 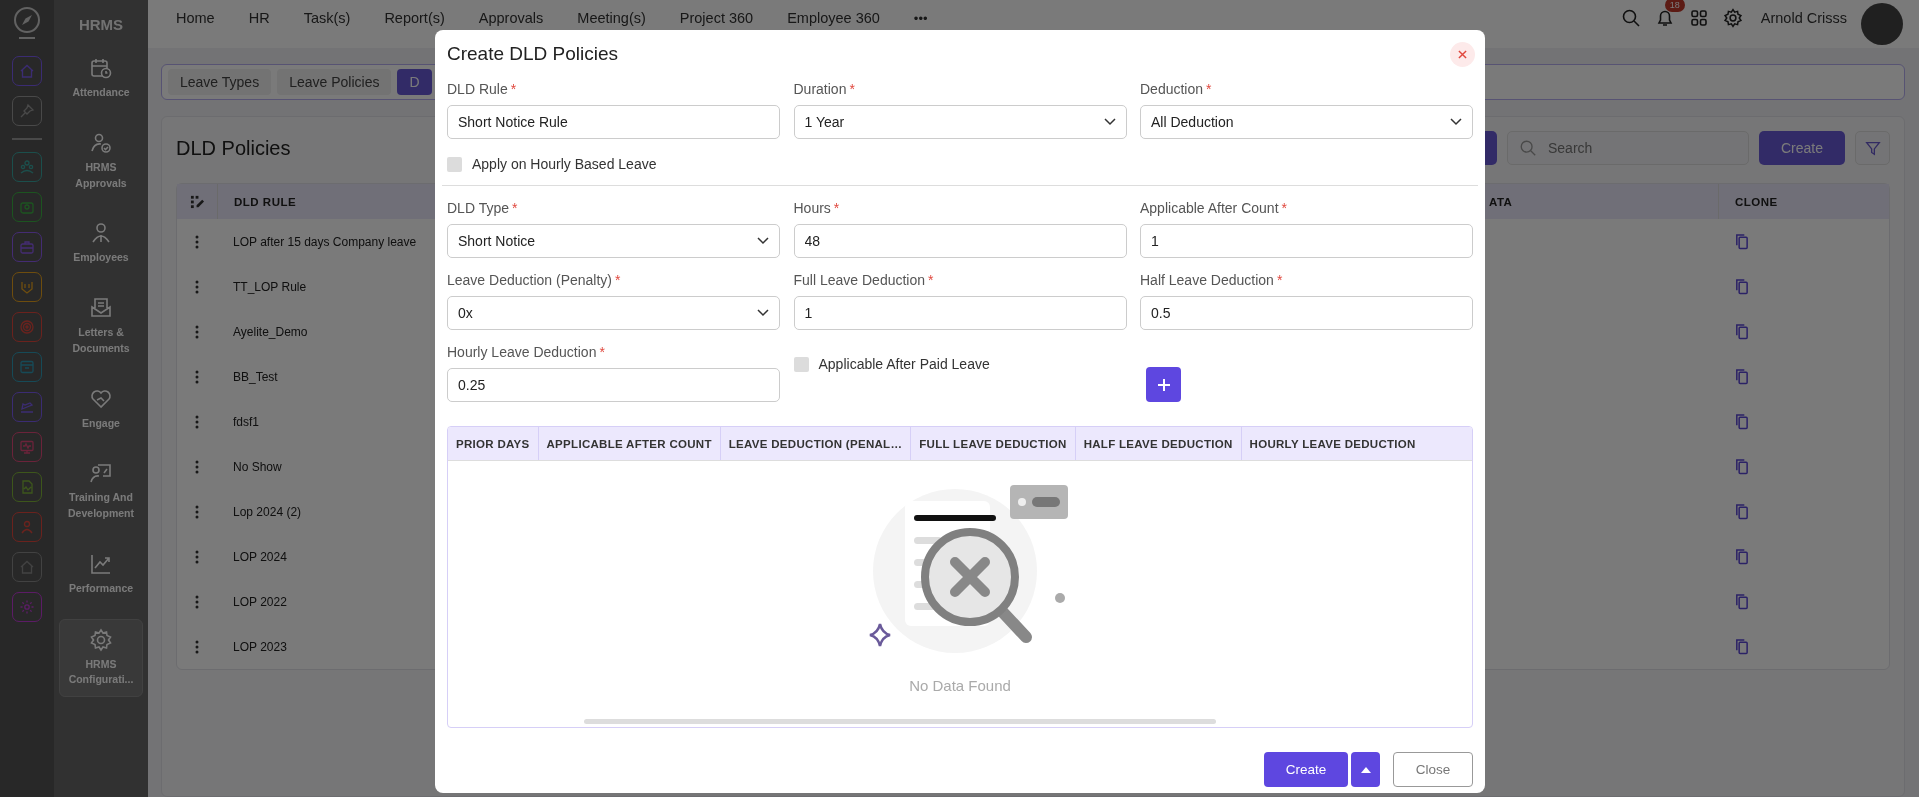 I want to click on input-field: Short Notice Rule, so click(x=613, y=122).